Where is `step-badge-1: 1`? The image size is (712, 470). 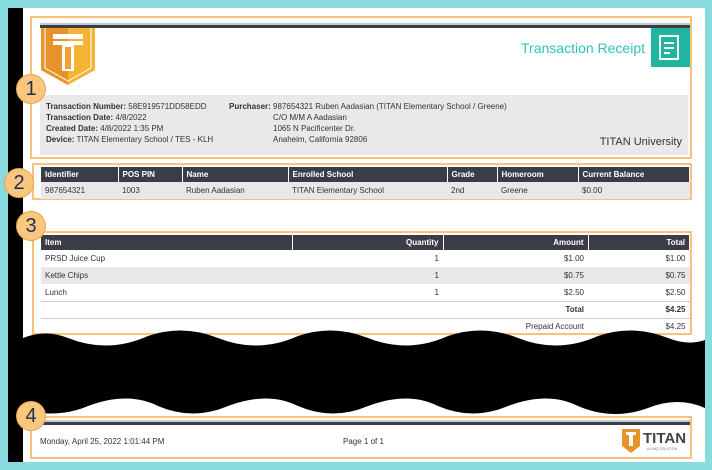
step-badge-1: 1 is located at coordinates (31, 89).